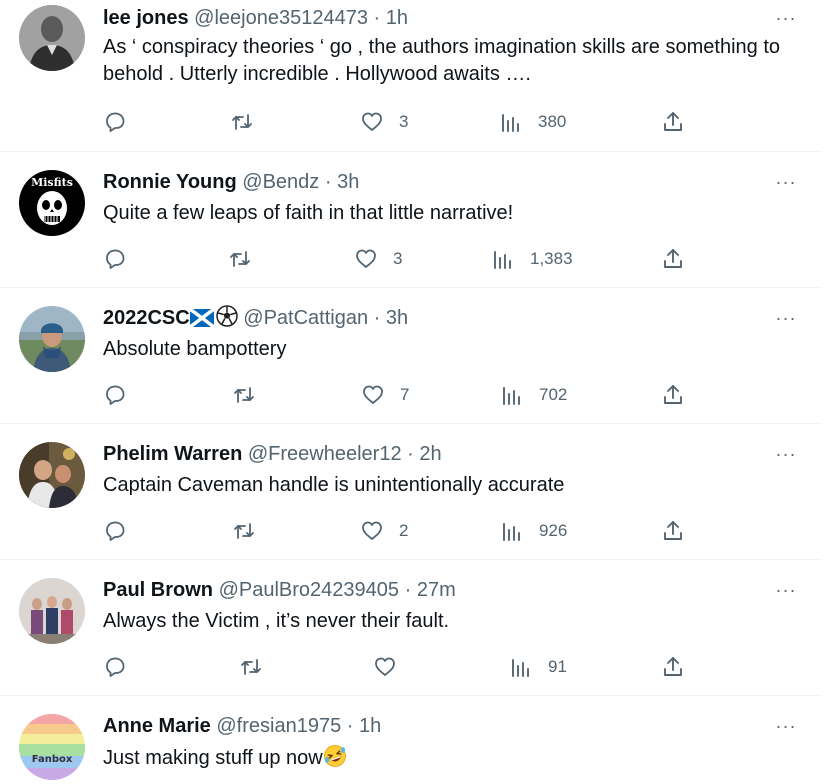 This screenshot has width=839, height=784. What do you see at coordinates (552, 121) in the screenshot?
I see `view-count: 380` at bounding box center [552, 121].